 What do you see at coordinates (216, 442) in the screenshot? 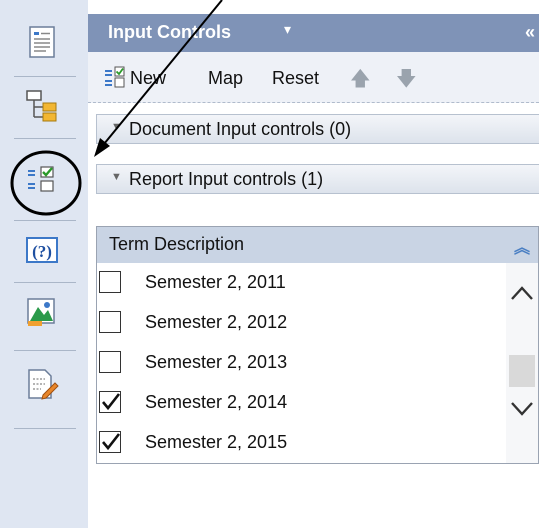
I see `list-item-label: Semester 2, 2015` at bounding box center [216, 442].